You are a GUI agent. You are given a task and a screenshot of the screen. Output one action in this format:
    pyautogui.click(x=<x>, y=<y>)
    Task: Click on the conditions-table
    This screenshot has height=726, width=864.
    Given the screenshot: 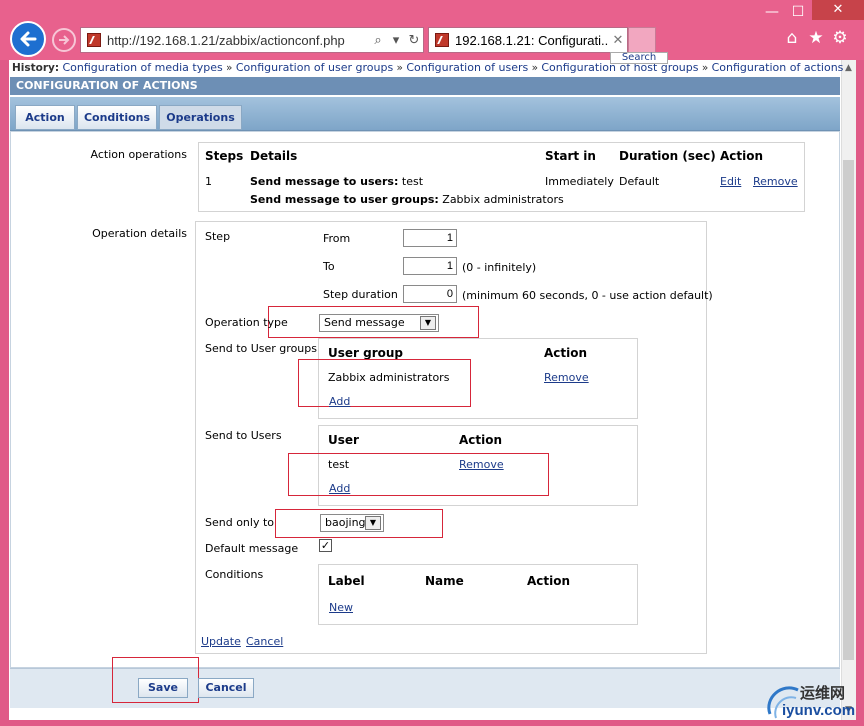 What is the action you would take?
    pyautogui.click(x=478, y=594)
    